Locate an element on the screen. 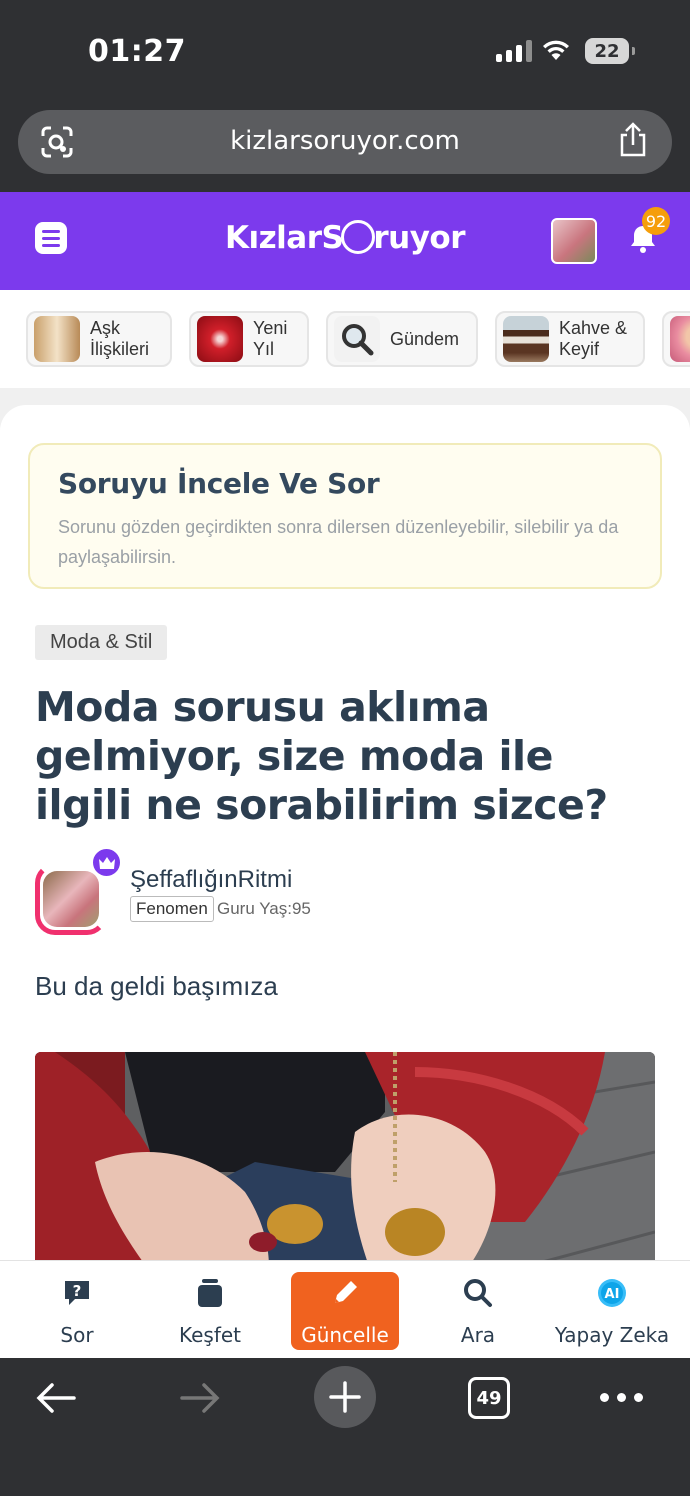 Image resolution: width=690 pixels, height=1496 pixels. notice-title: Soruyu İncele Ve Sor is located at coordinates (219, 483).